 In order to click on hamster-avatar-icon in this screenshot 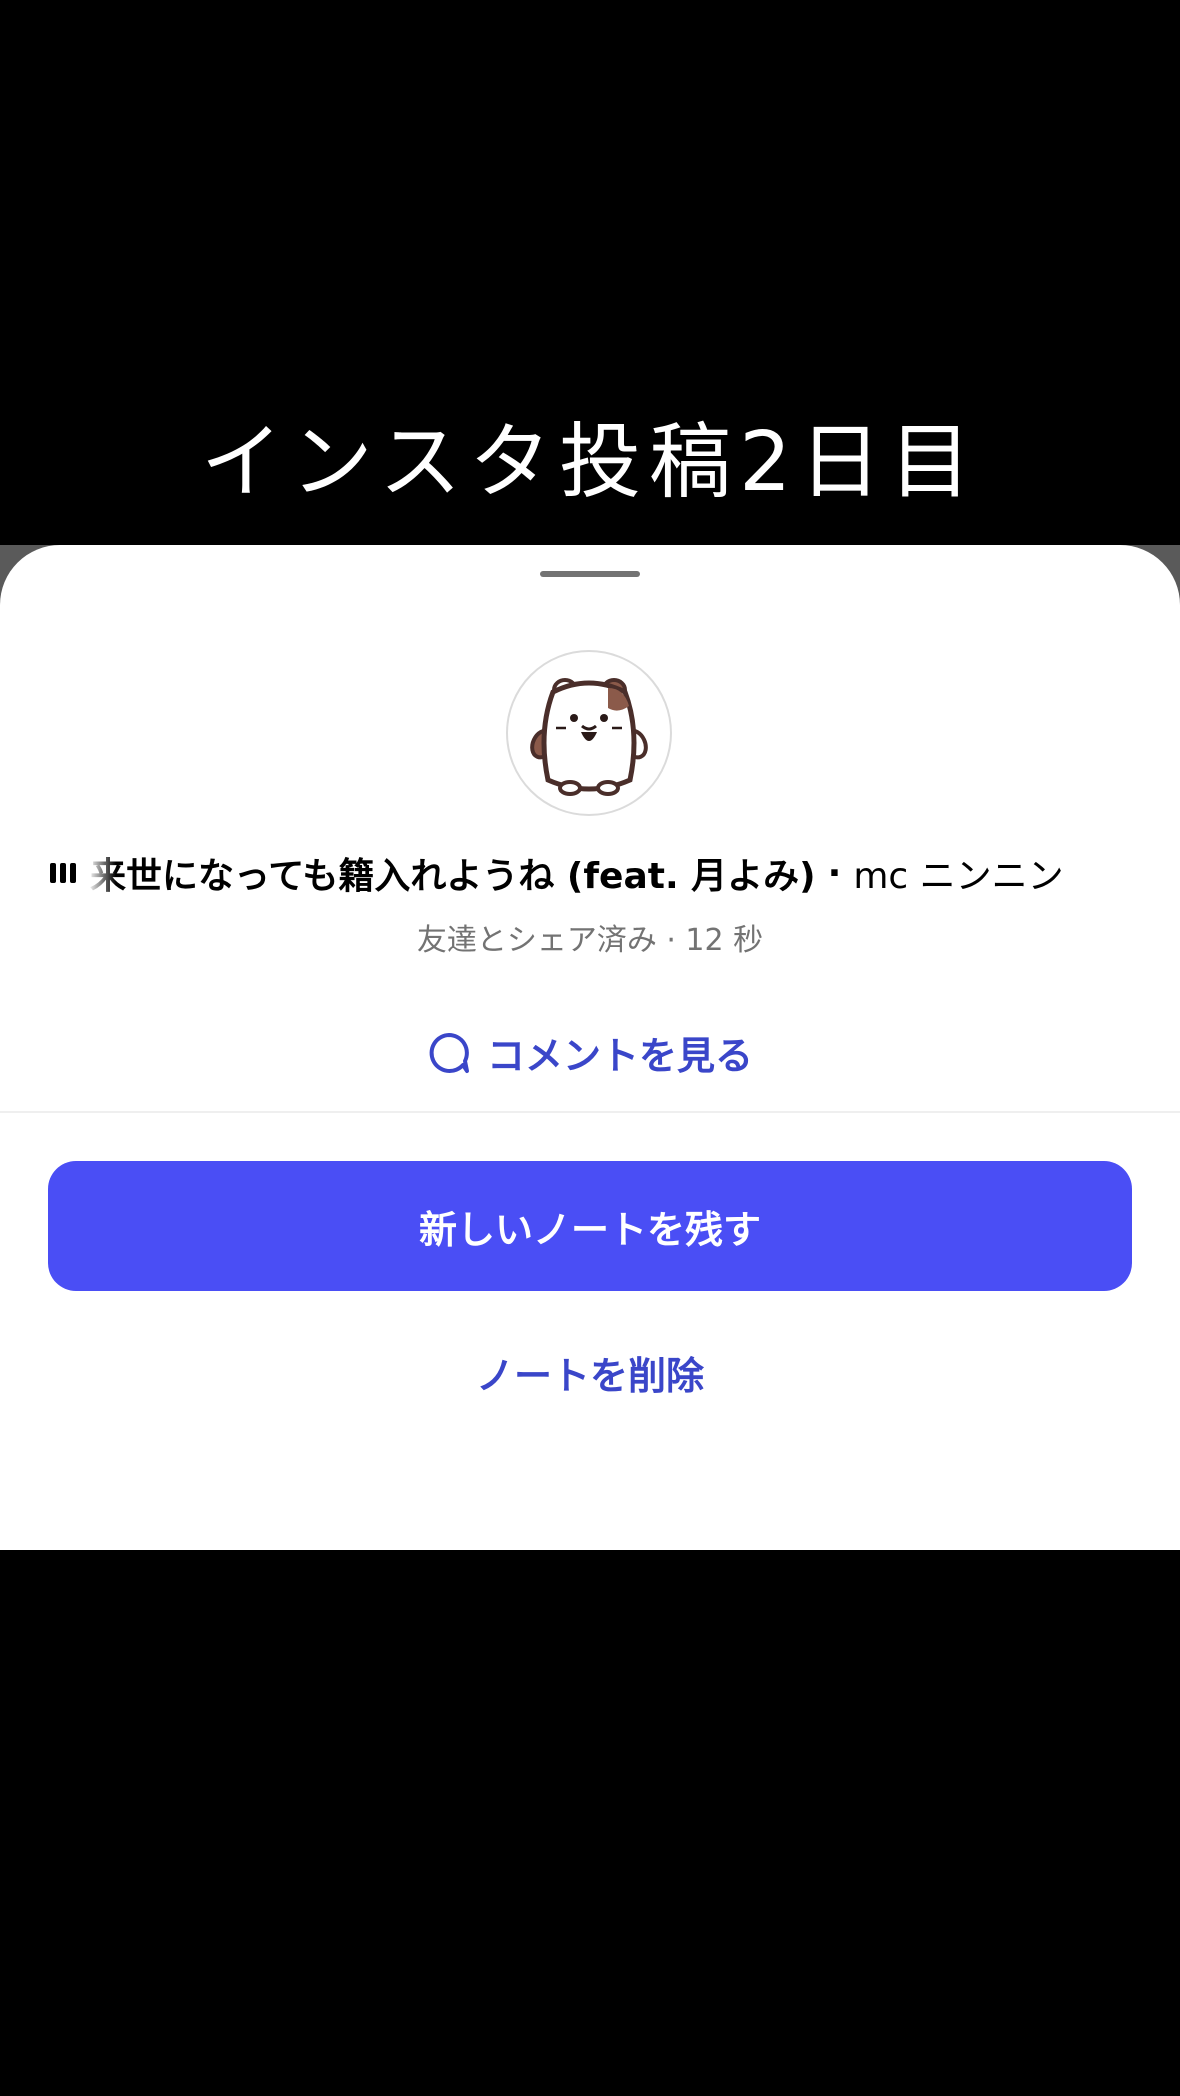, I will do `click(589, 737)`.